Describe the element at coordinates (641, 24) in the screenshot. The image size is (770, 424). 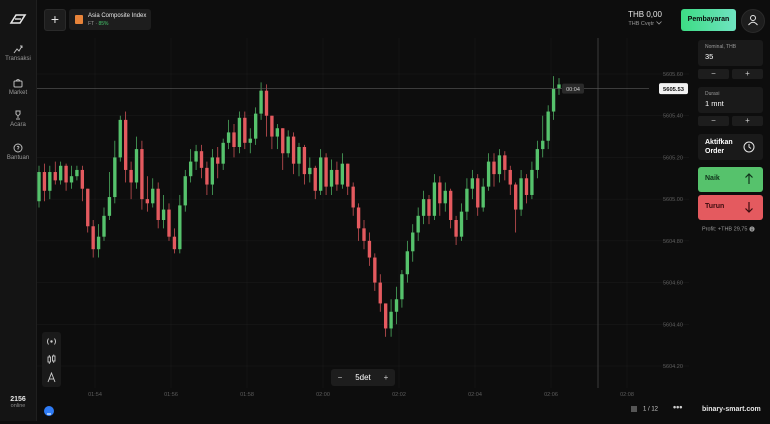
I see `account-label: THB Cvętr` at that location.